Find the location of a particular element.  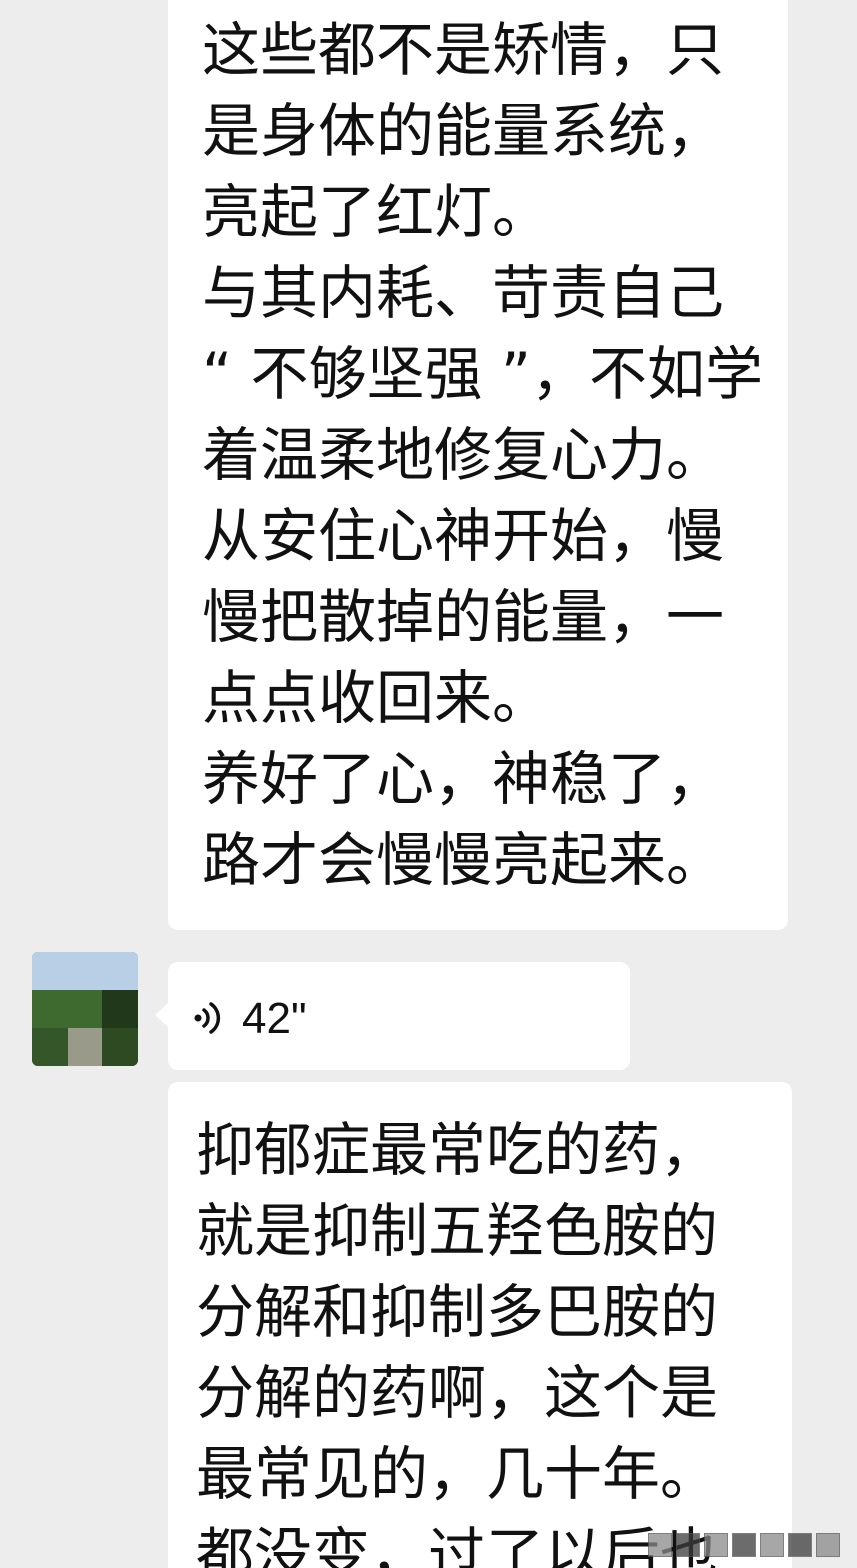

message-line: 就是抑制五羟色胺的 is located at coordinates (457, 1231).